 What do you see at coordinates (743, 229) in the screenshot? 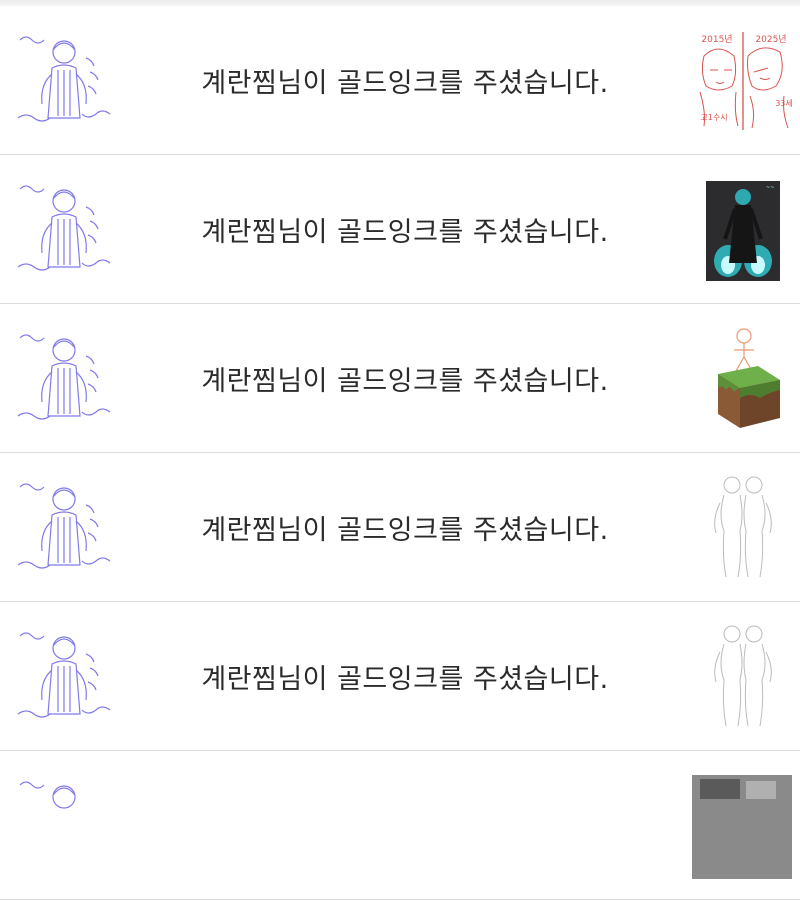
I see `artwork-thumbnail: ~~` at bounding box center [743, 229].